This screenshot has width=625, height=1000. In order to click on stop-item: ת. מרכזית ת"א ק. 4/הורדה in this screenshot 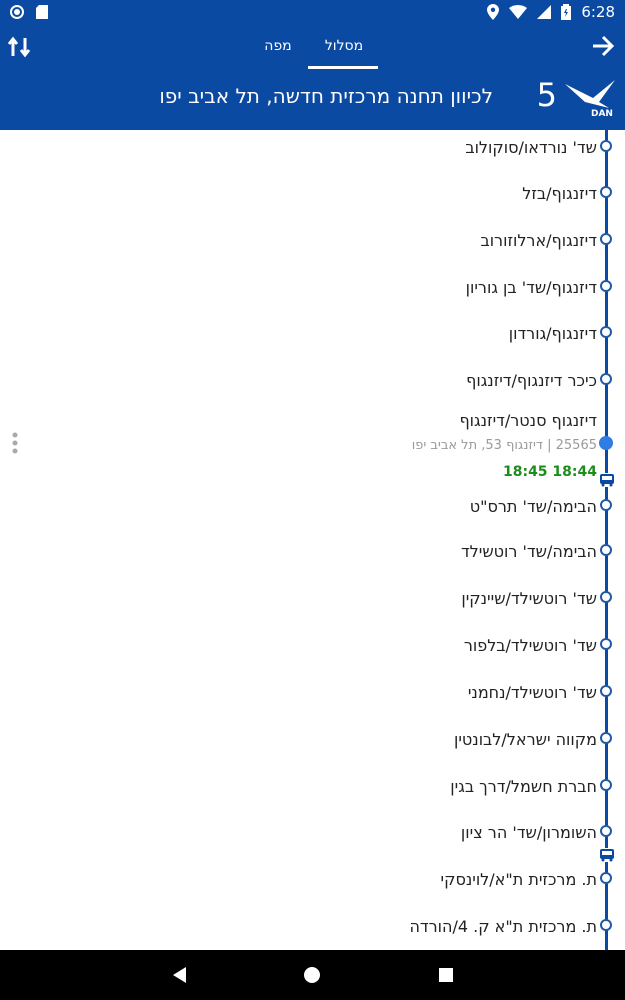, I will do `click(503, 926)`.